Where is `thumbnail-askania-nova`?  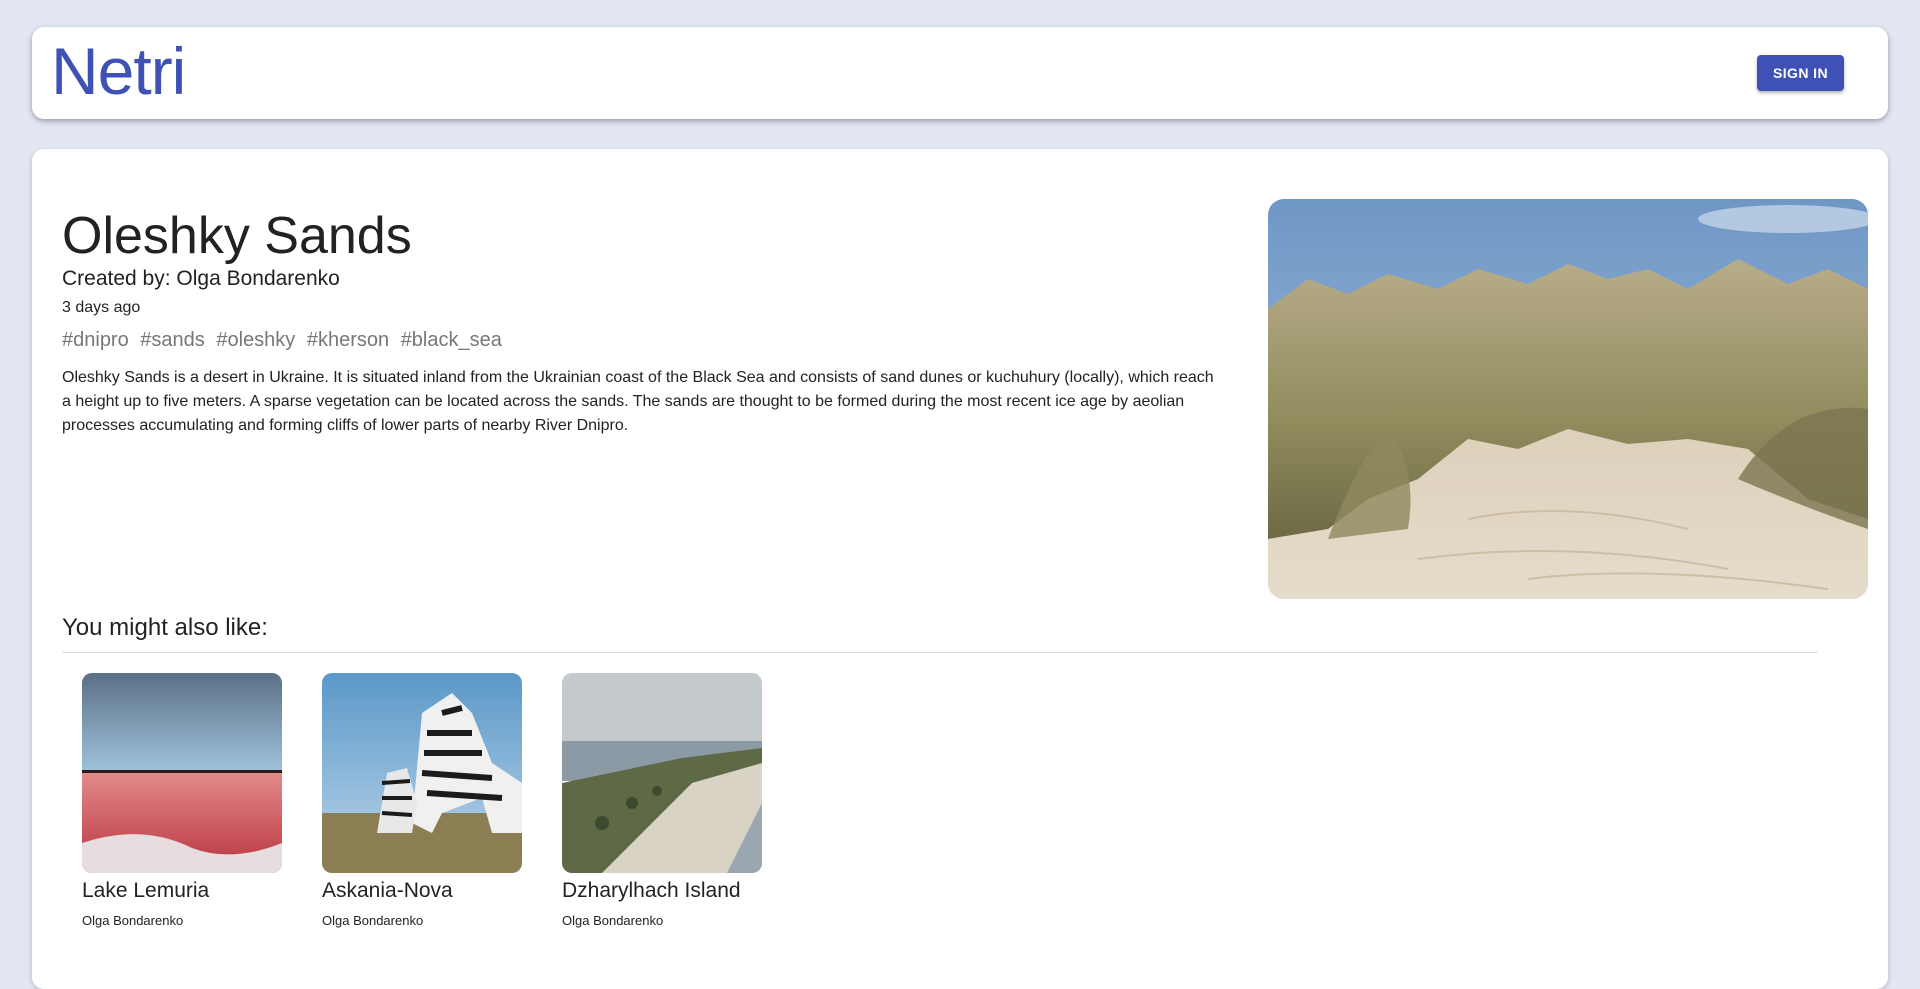 thumbnail-askania-nova is located at coordinates (422, 773).